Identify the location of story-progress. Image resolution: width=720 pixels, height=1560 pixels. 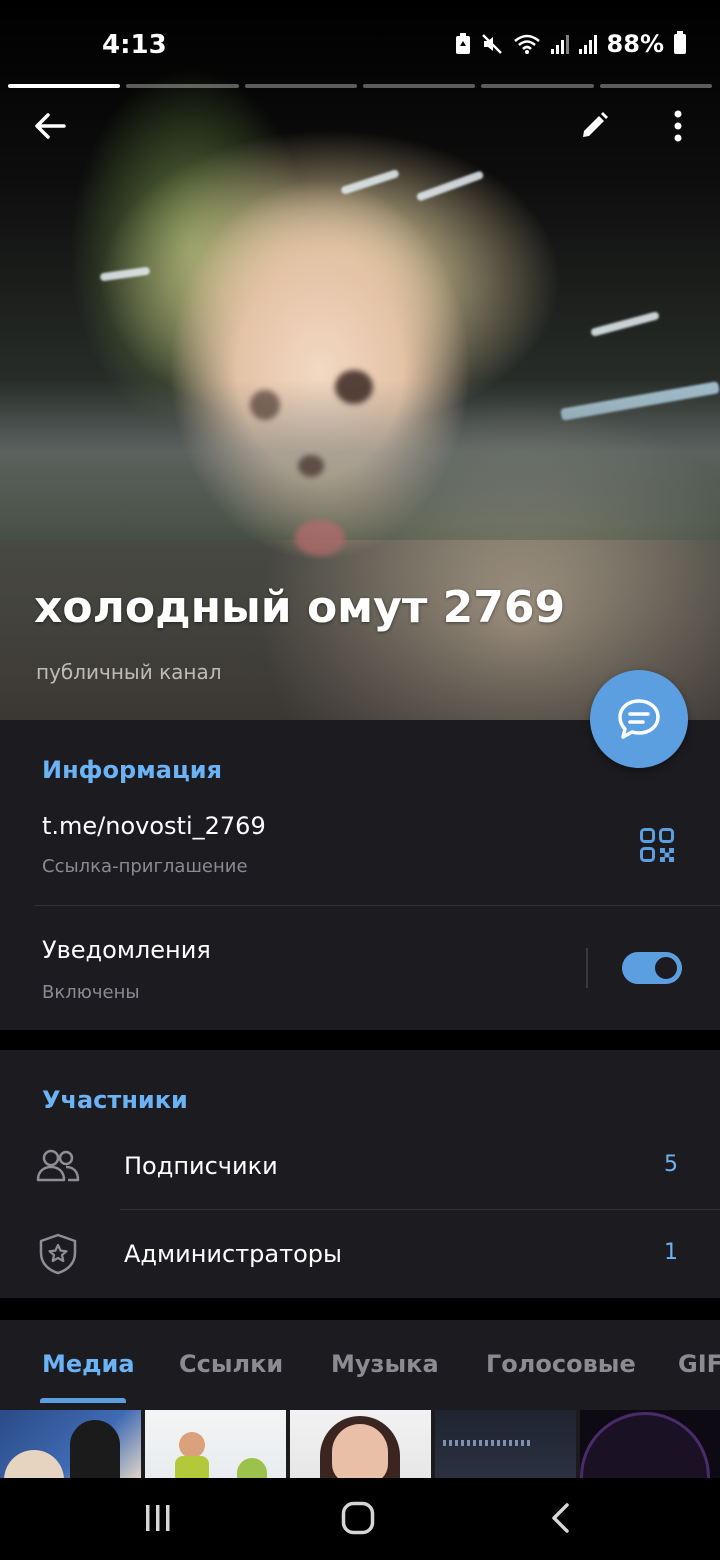
(360, 86).